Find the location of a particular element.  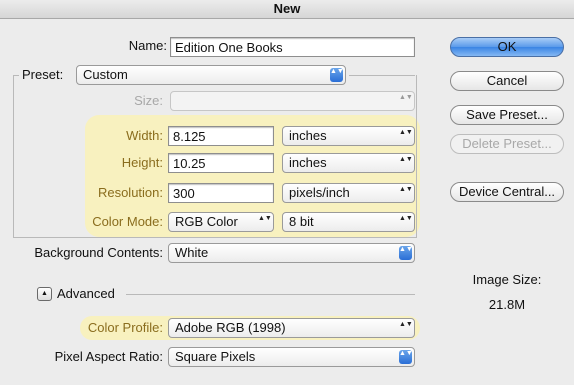

preset-label: Preset: is located at coordinates (43, 74).